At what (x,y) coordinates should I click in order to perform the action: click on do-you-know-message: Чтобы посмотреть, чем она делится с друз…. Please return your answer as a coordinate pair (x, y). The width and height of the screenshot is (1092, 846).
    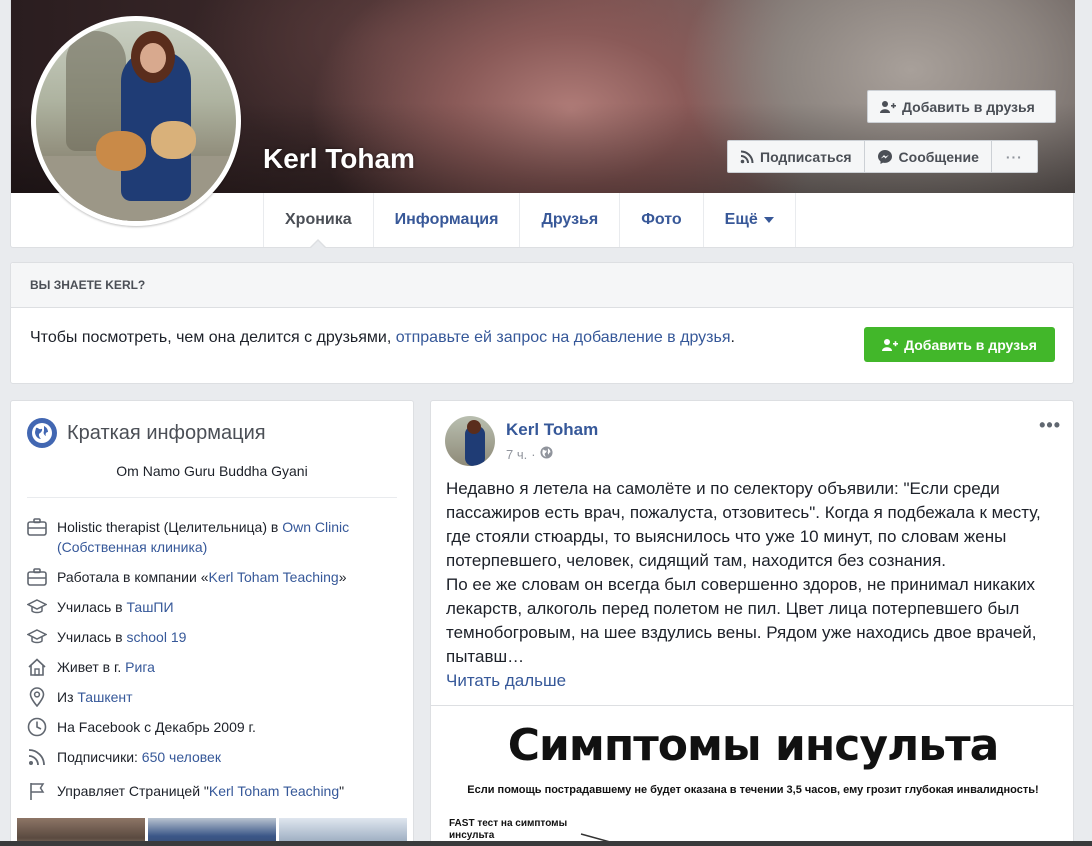
    Looking at the image, I should click on (213, 337).